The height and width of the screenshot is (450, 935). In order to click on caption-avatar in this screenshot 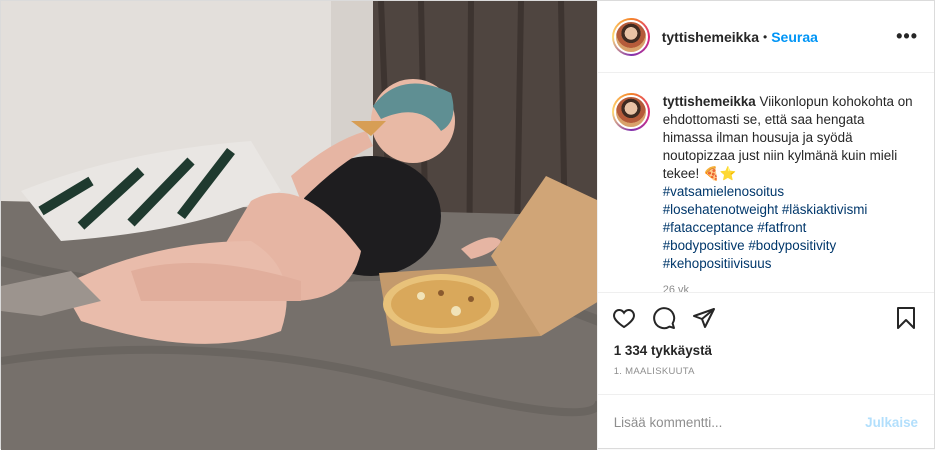, I will do `click(630, 112)`.